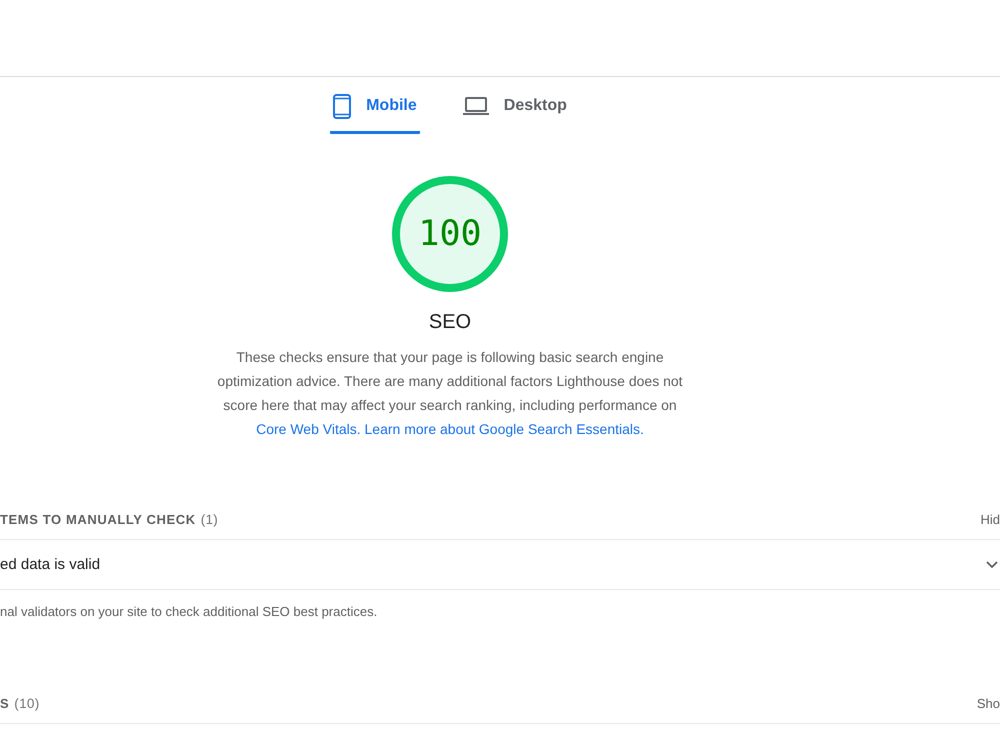  I want to click on device-tab: Mobile, so click(375, 105).